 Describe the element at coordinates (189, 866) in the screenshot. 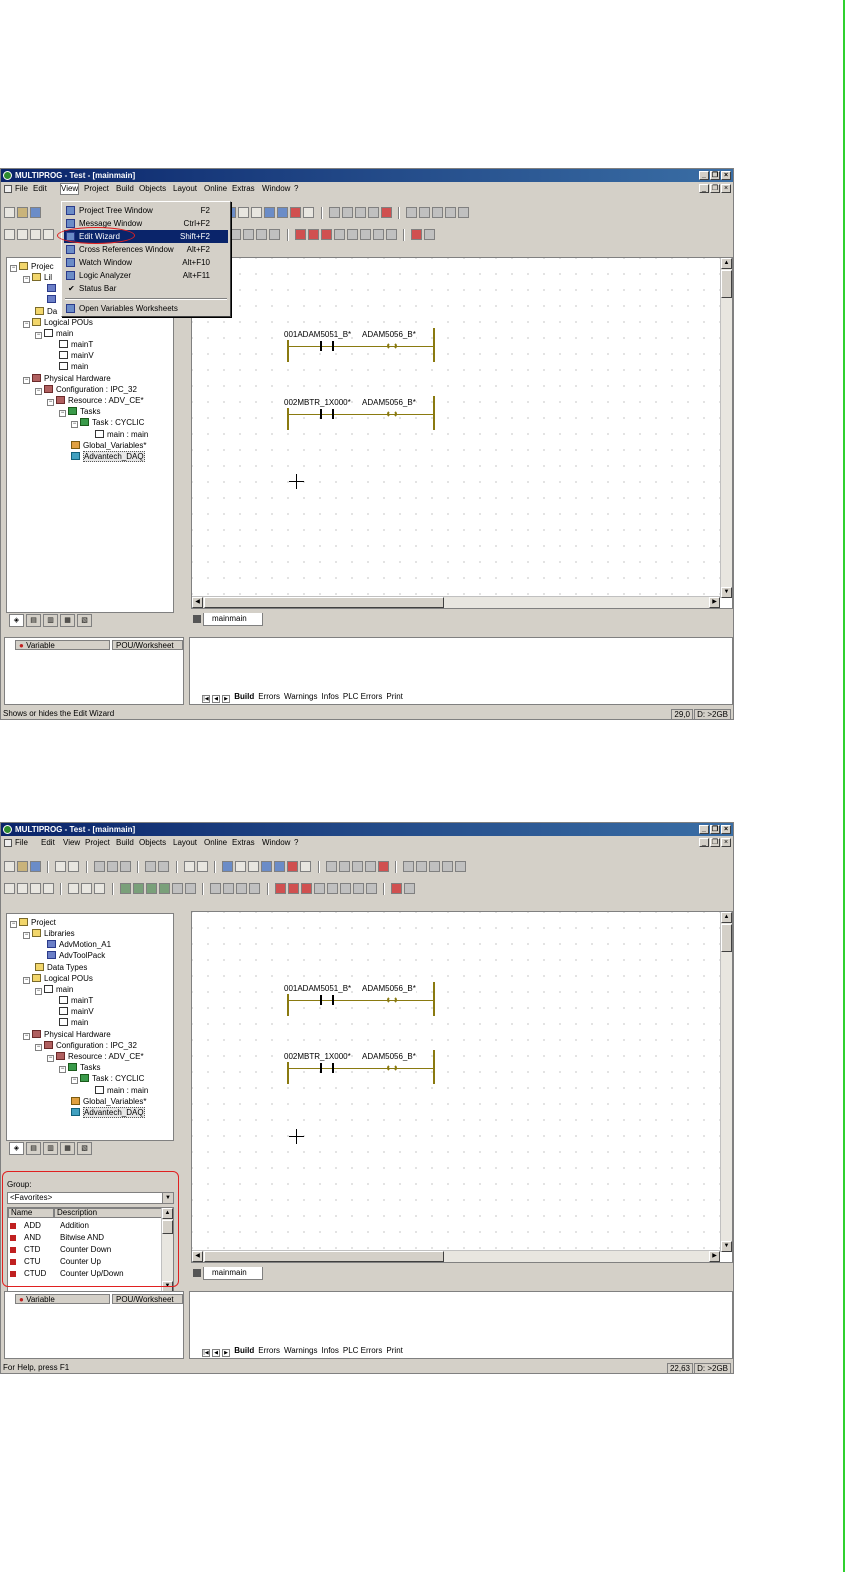

I see `zoom-in-icon` at that location.